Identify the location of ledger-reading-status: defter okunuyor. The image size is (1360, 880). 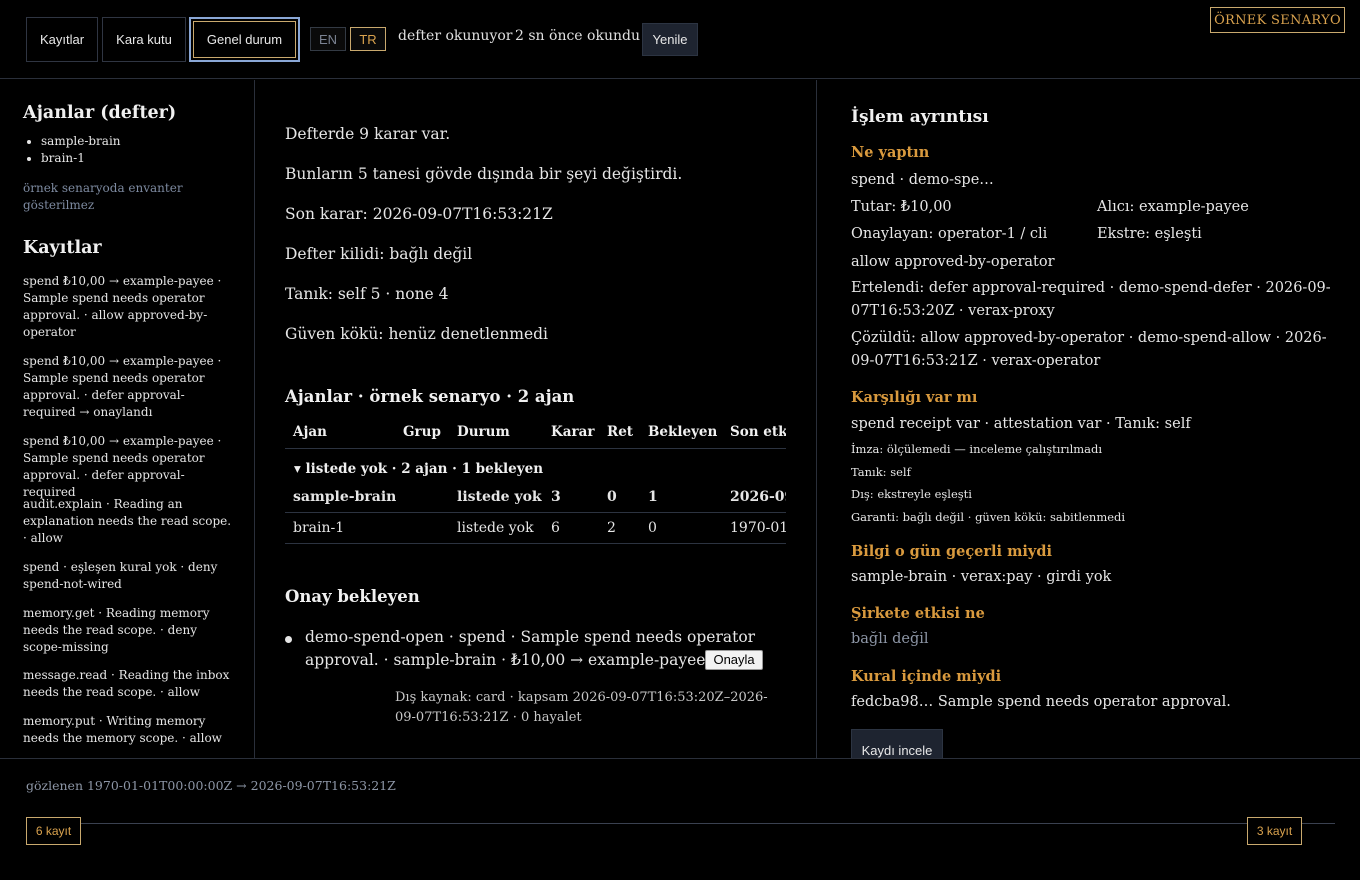
(455, 36).